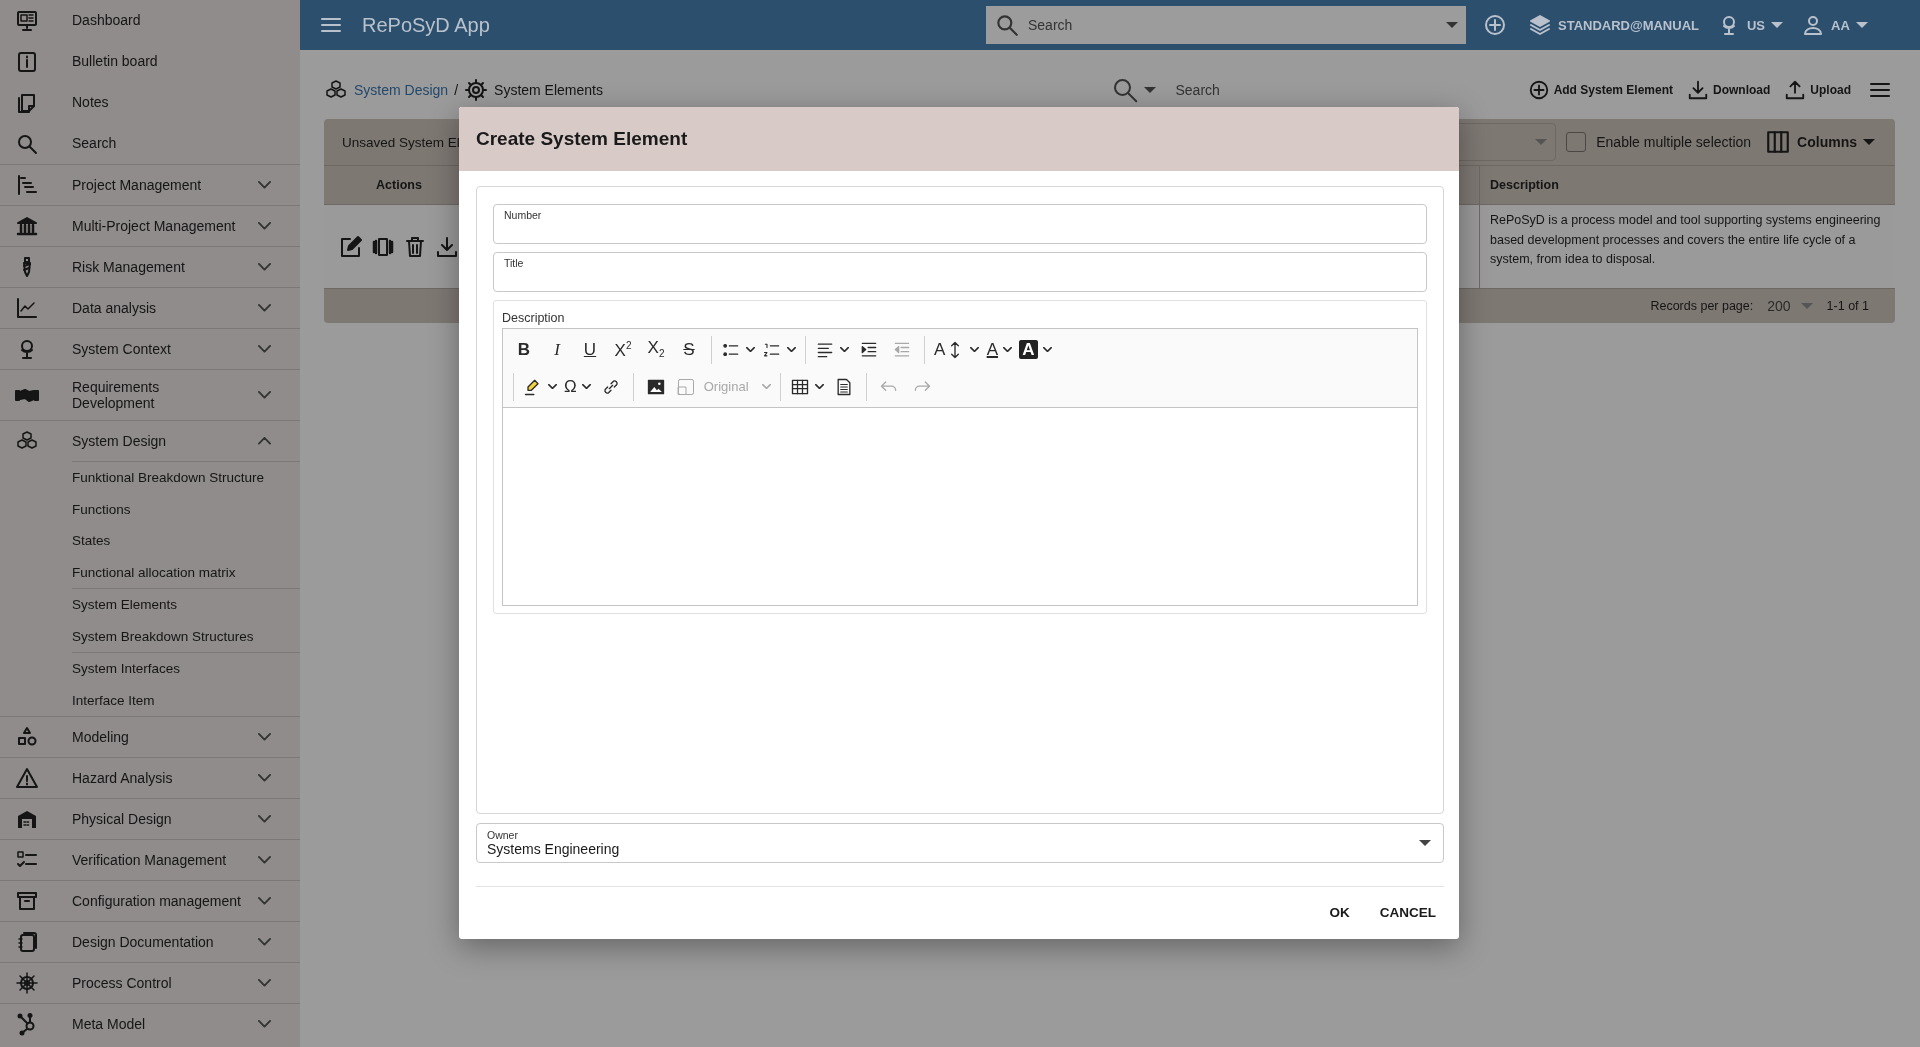 This screenshot has width=1920, height=1047. Describe the element at coordinates (150, 226) in the screenshot. I see `sidebar-section: Multi-Project Management` at that location.